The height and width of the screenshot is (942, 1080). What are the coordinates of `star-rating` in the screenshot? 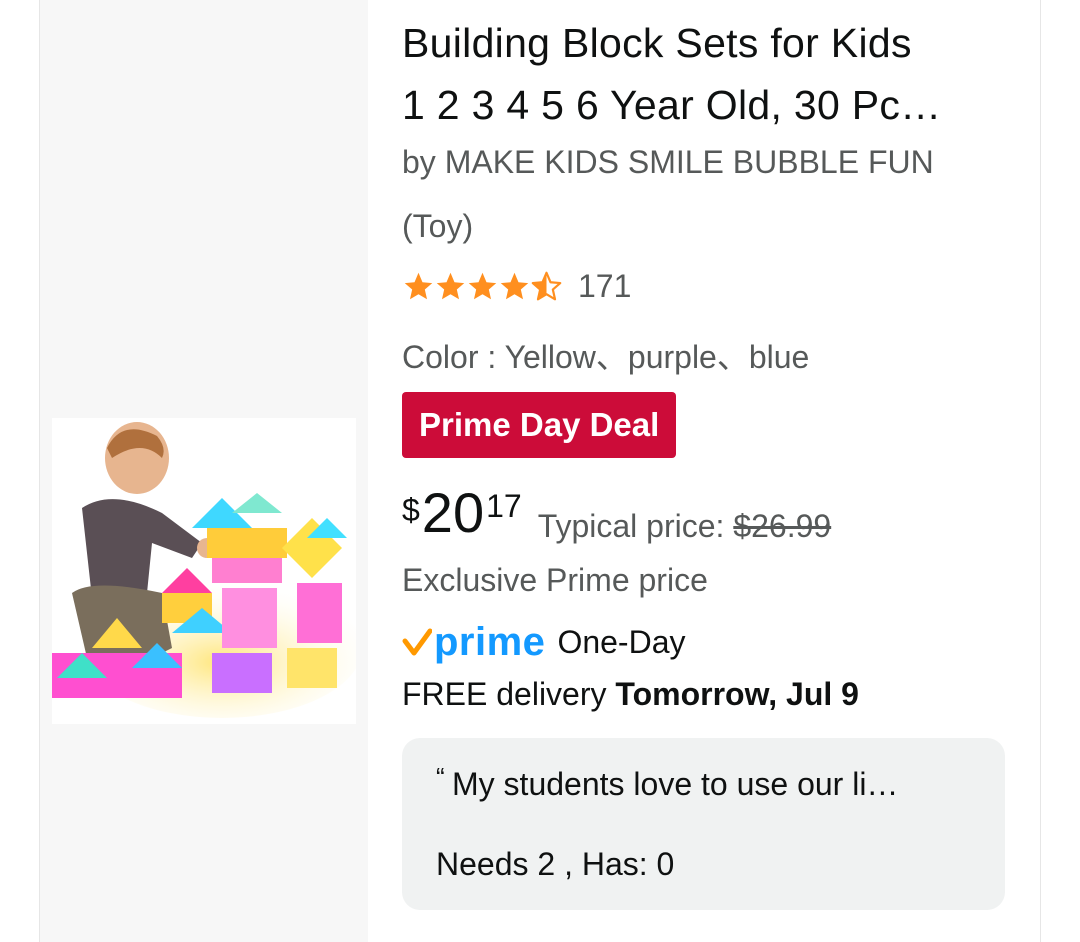 It's located at (482, 286).